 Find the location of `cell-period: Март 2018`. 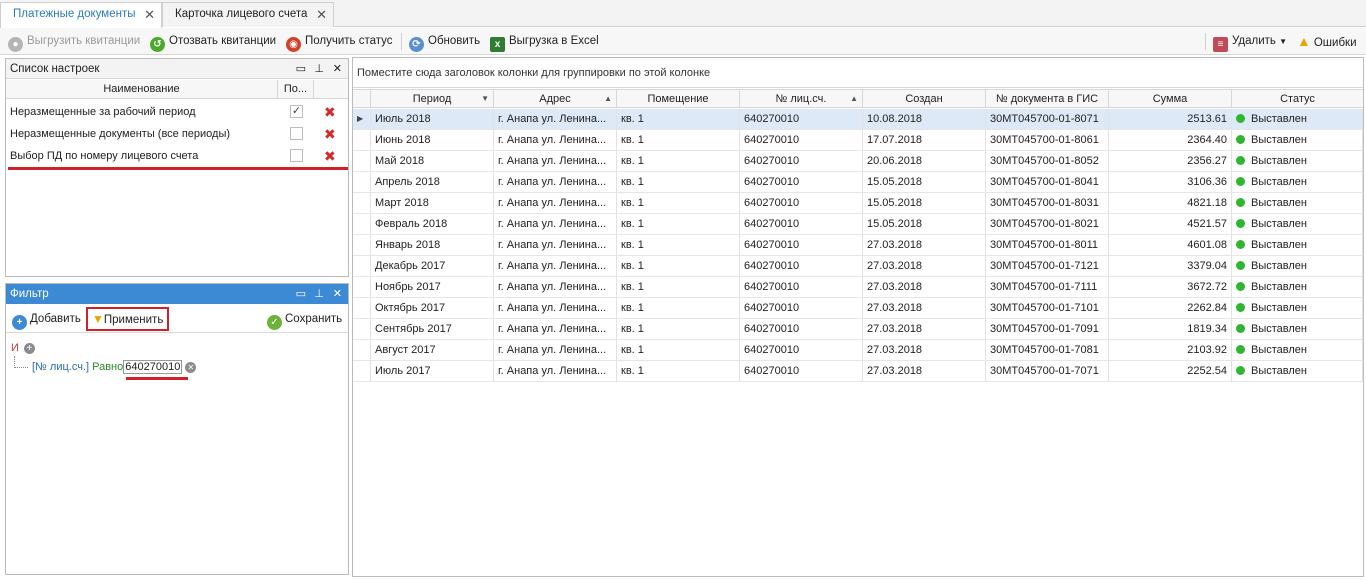

cell-period: Март 2018 is located at coordinates (432, 203).